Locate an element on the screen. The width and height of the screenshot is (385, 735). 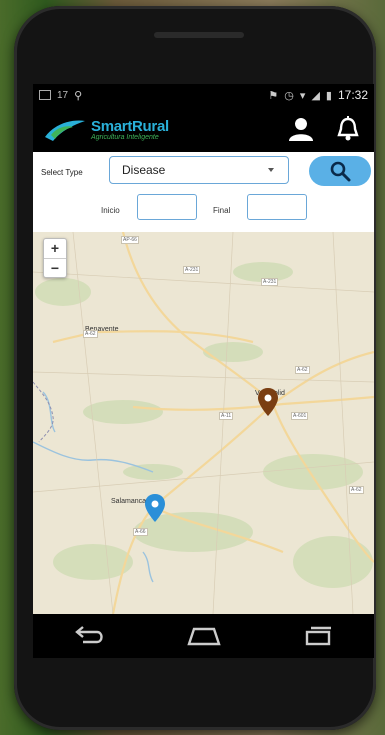
road-label: A-601 is located at coordinates (300, 416).